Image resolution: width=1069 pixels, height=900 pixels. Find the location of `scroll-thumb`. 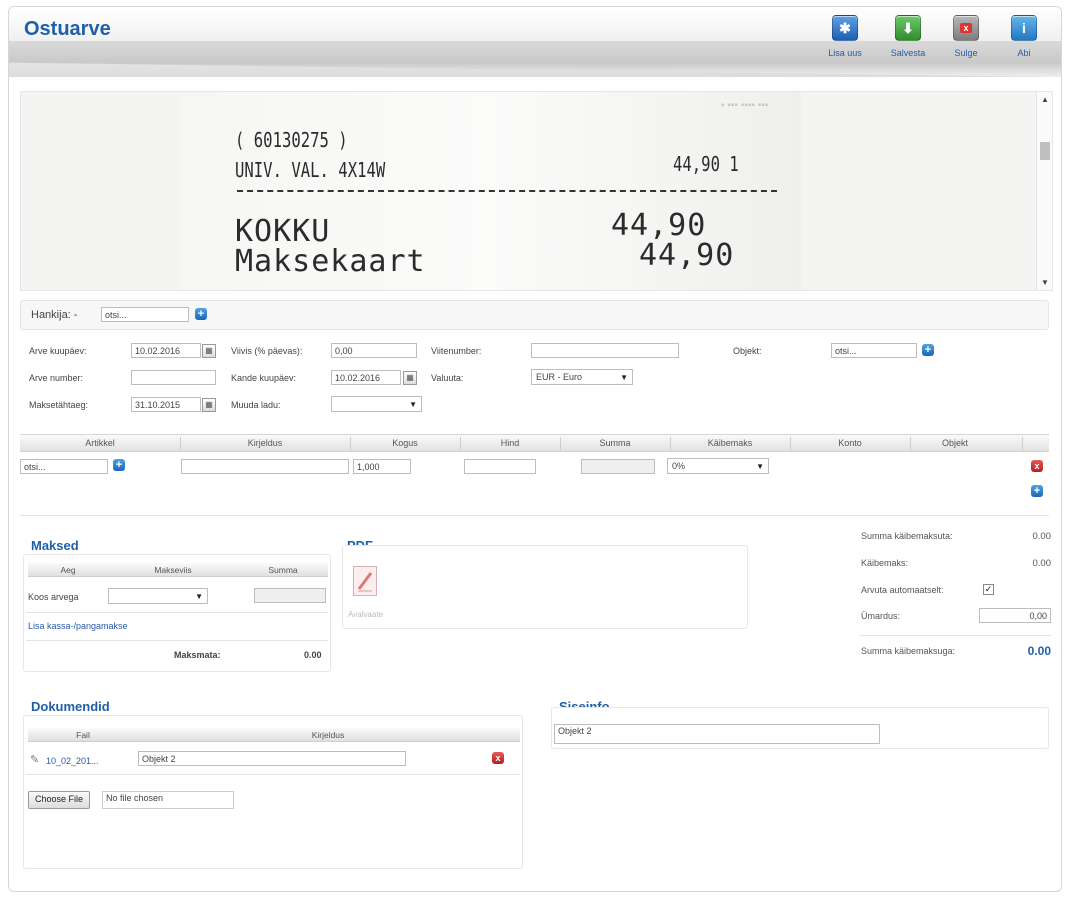

scroll-thumb is located at coordinates (1045, 151).